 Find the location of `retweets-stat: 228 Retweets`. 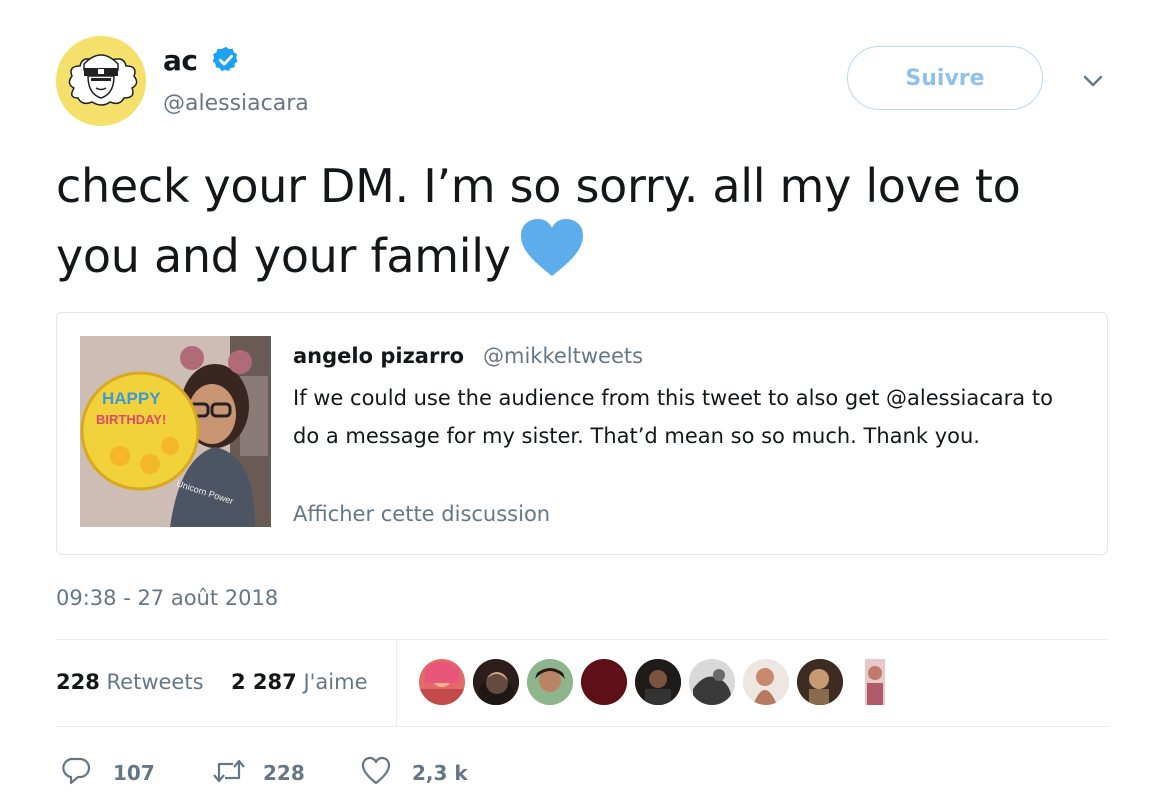

retweets-stat: 228 Retweets is located at coordinates (130, 682).